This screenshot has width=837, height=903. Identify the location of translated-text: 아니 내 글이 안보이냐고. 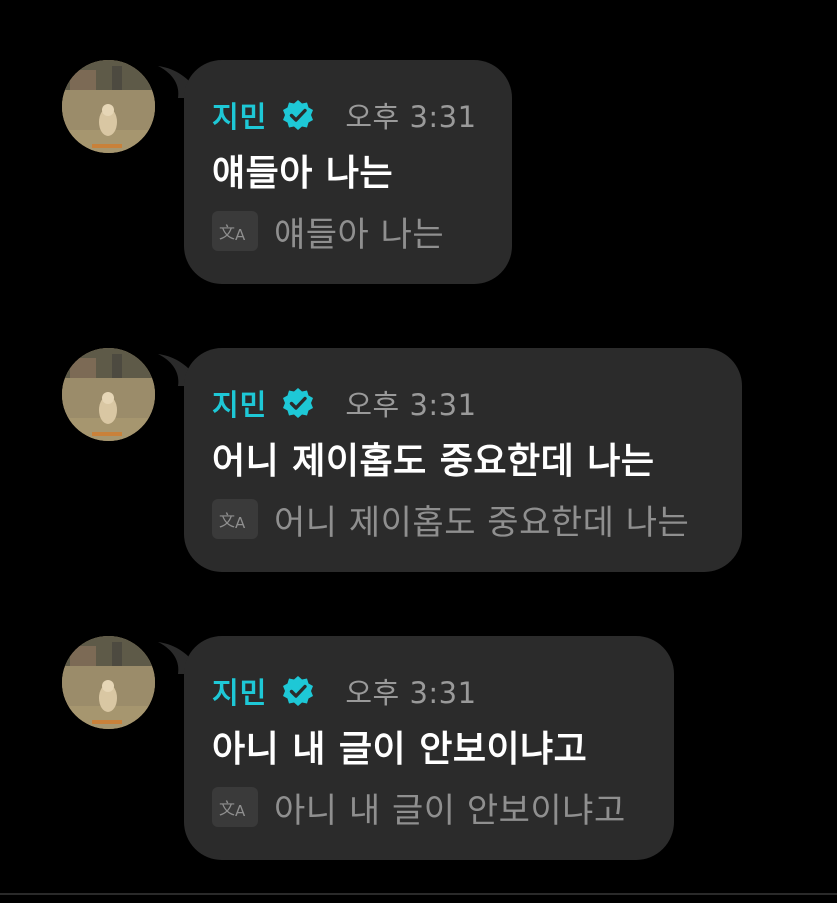
(450, 810).